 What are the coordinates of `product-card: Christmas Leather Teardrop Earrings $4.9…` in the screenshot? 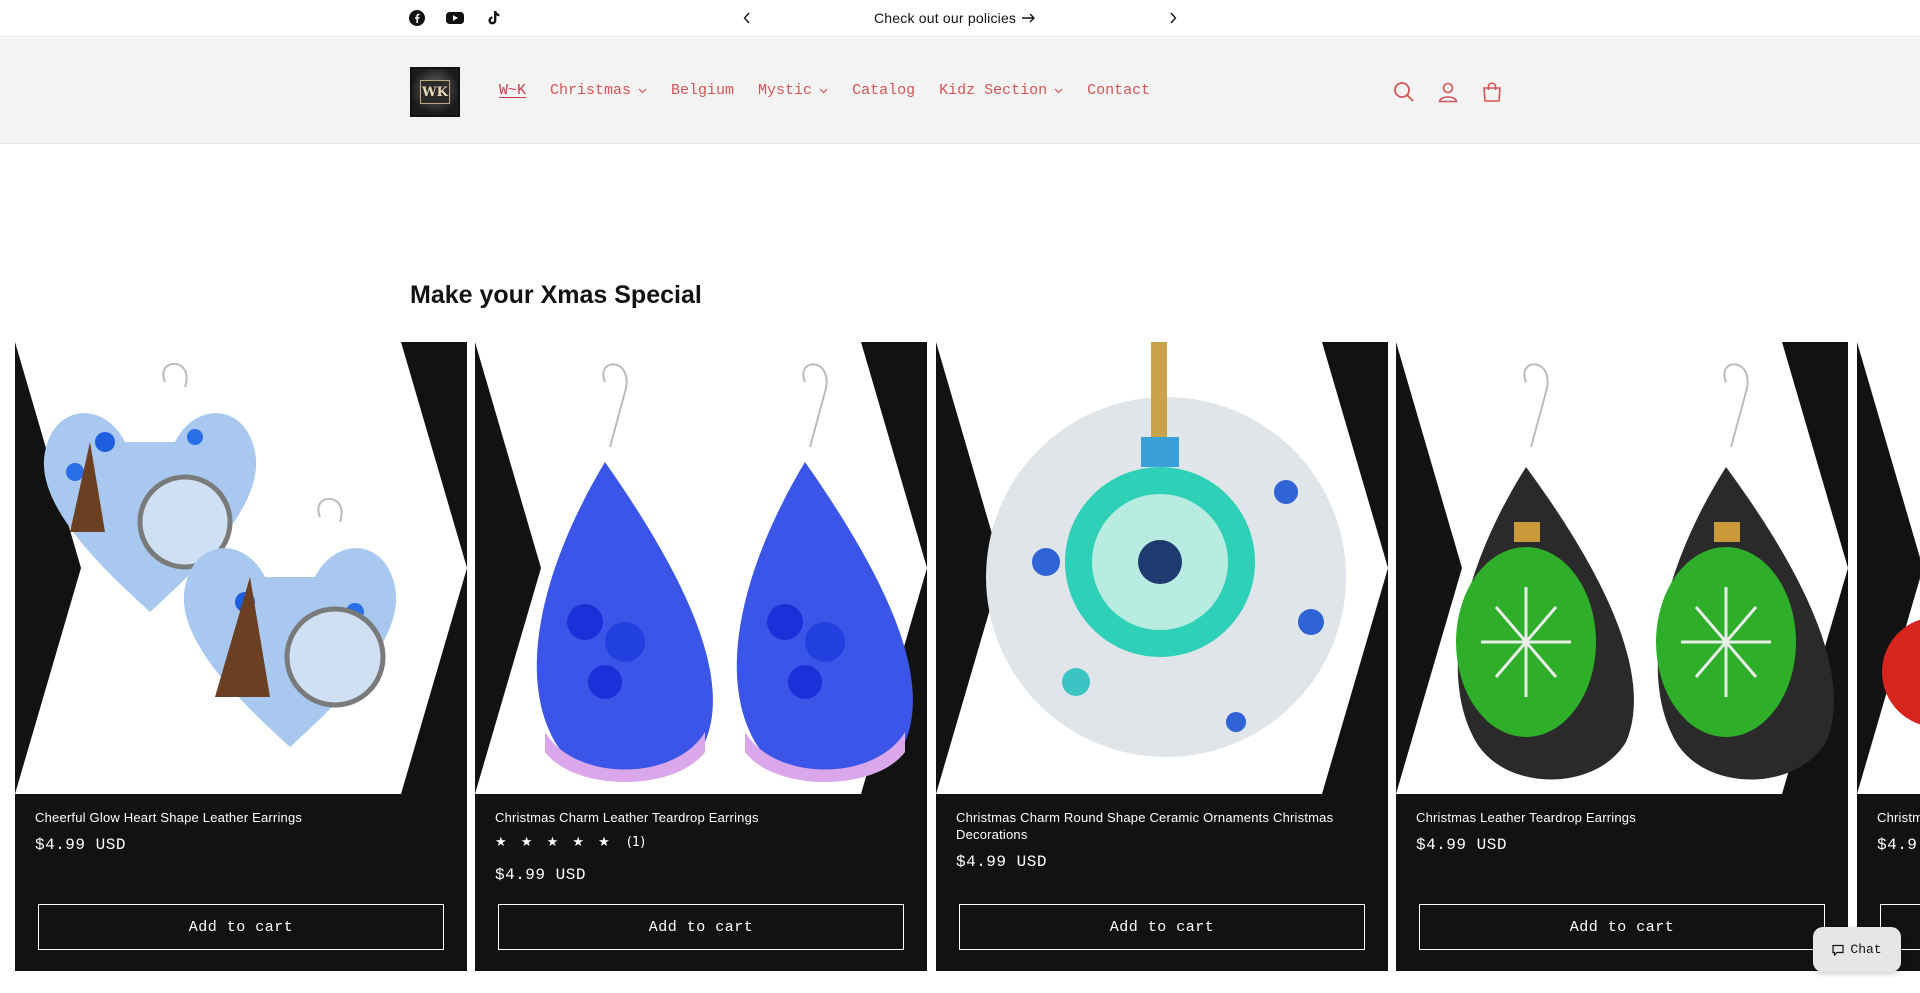 It's located at (1622, 656).